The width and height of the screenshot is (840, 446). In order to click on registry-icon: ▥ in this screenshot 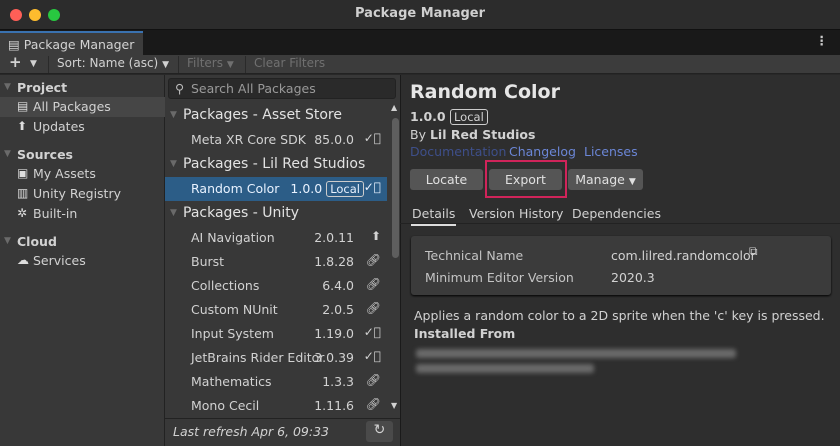, I will do `click(23, 193)`.